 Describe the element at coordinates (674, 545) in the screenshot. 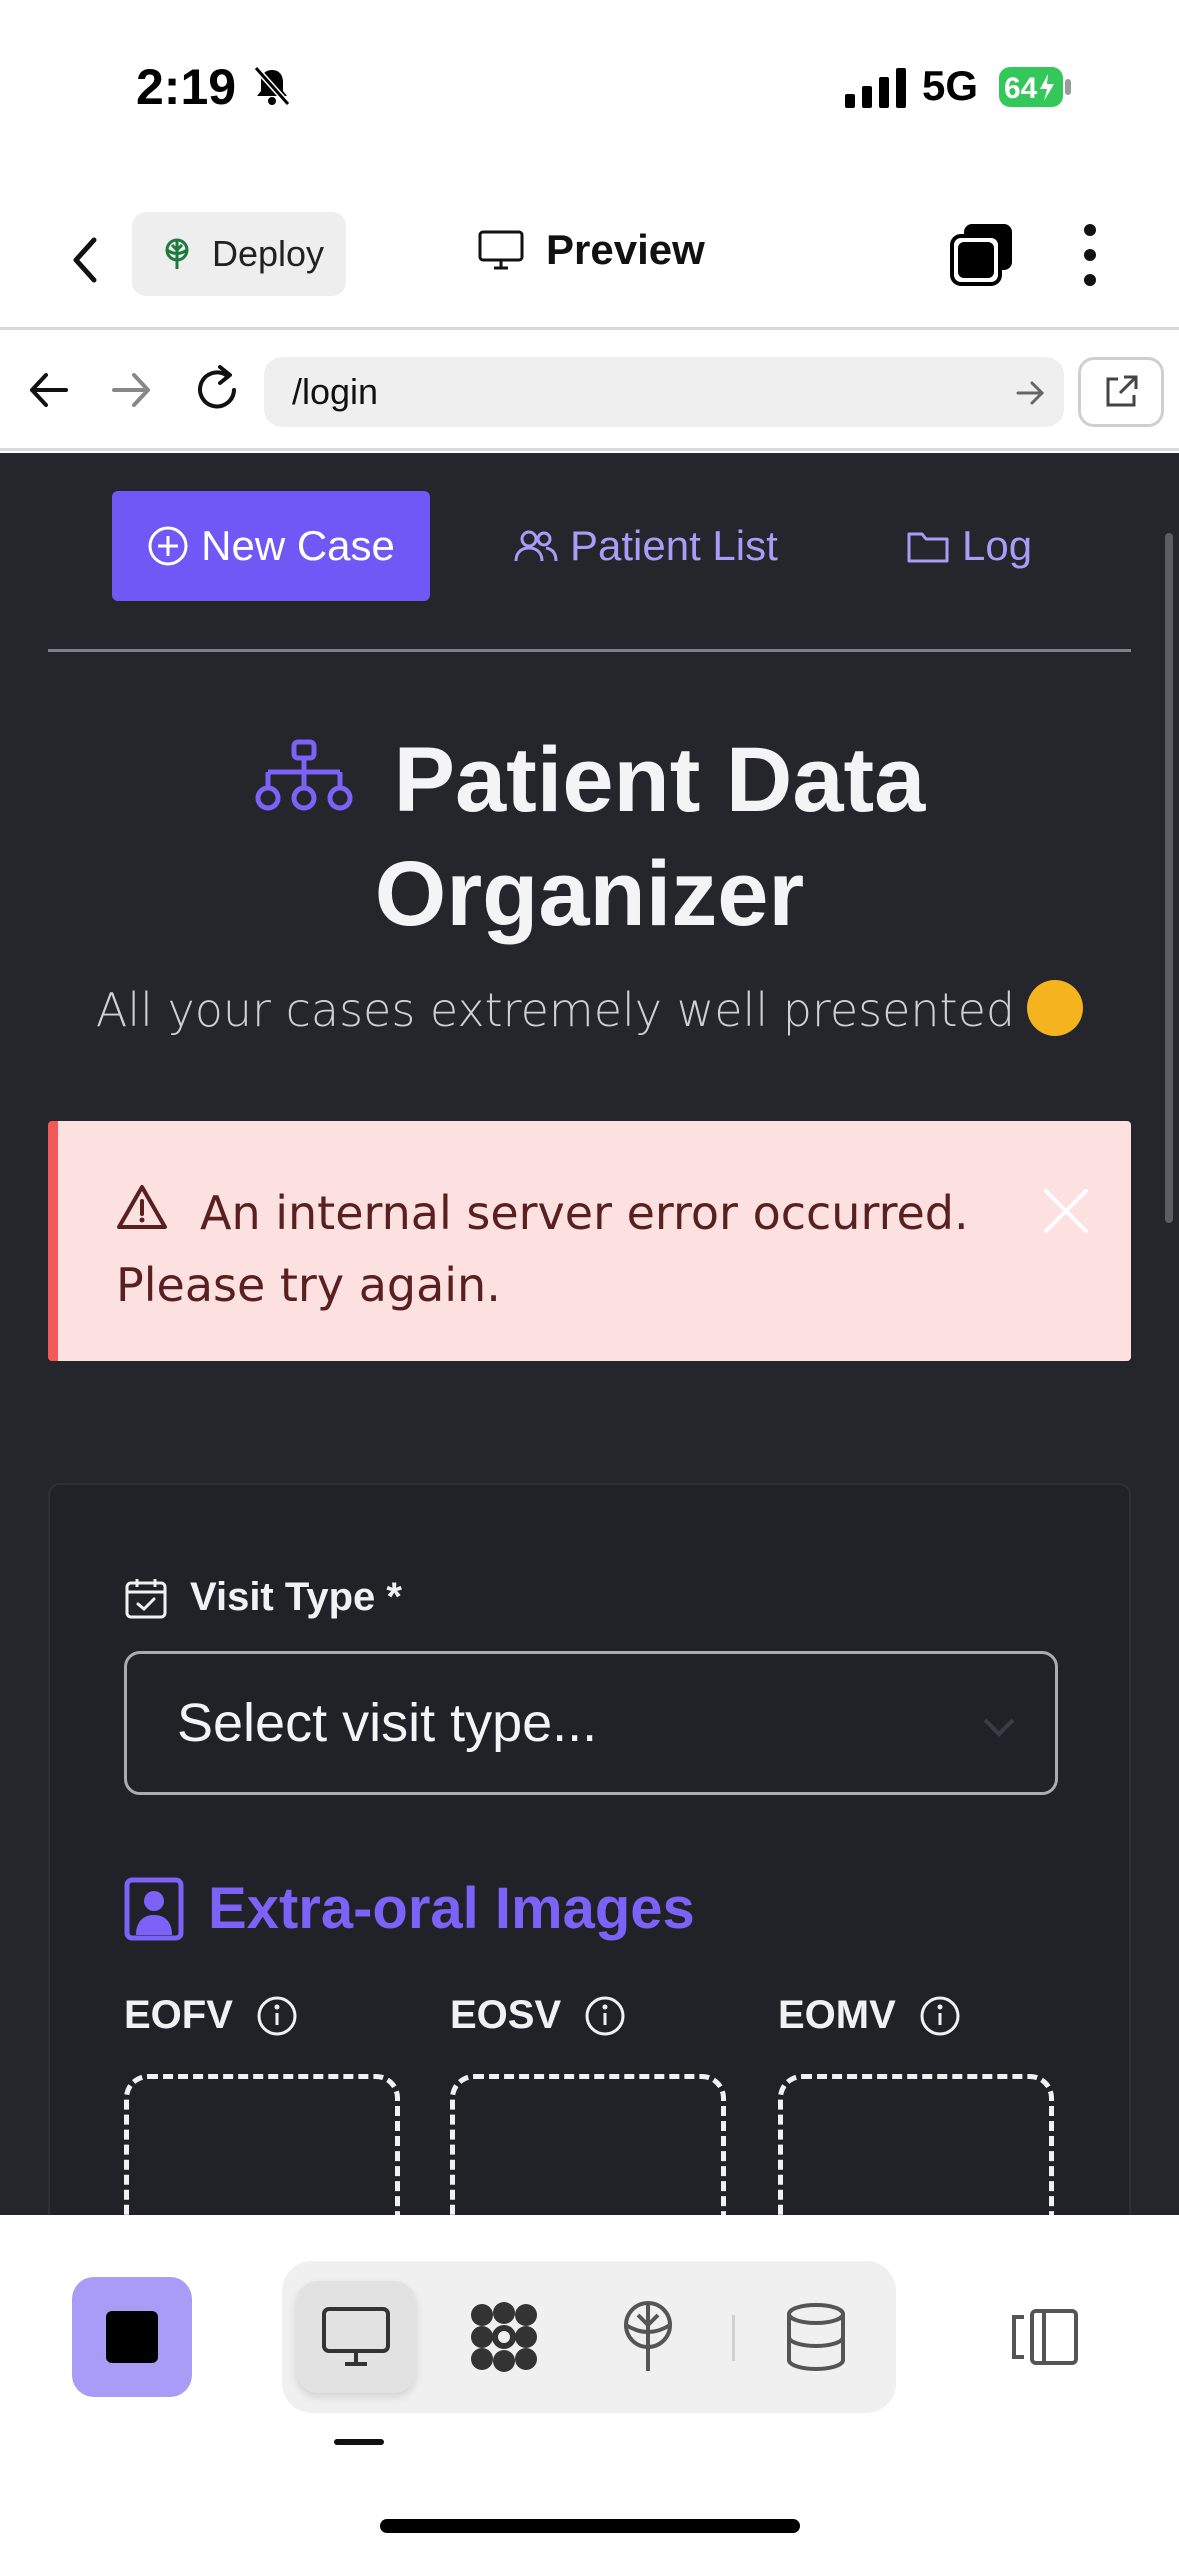

I see `patient-list-label: Patient List` at that location.